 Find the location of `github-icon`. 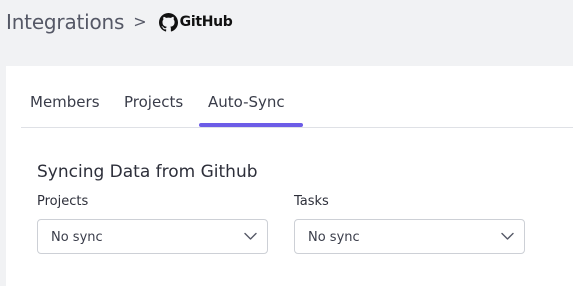

github-icon is located at coordinates (168, 22).